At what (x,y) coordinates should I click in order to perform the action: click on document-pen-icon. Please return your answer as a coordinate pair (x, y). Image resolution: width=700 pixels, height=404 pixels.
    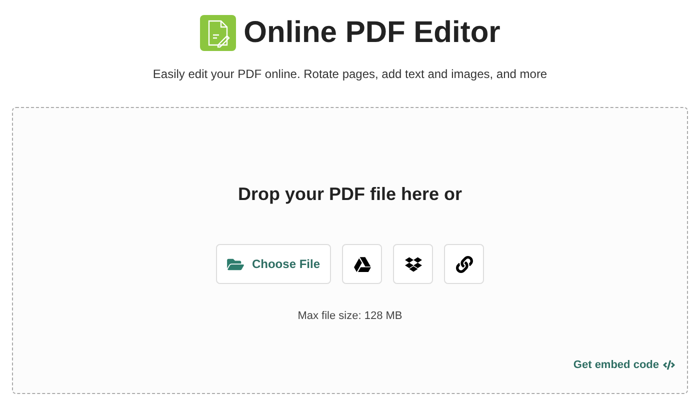
    Looking at the image, I should click on (218, 33).